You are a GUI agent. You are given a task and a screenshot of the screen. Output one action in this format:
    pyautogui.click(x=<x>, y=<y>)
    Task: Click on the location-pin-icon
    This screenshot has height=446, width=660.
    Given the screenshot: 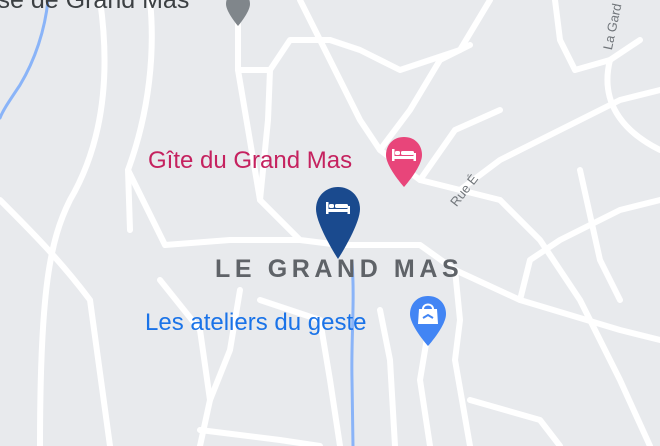 What is the action you would take?
    pyautogui.click(x=238, y=13)
    